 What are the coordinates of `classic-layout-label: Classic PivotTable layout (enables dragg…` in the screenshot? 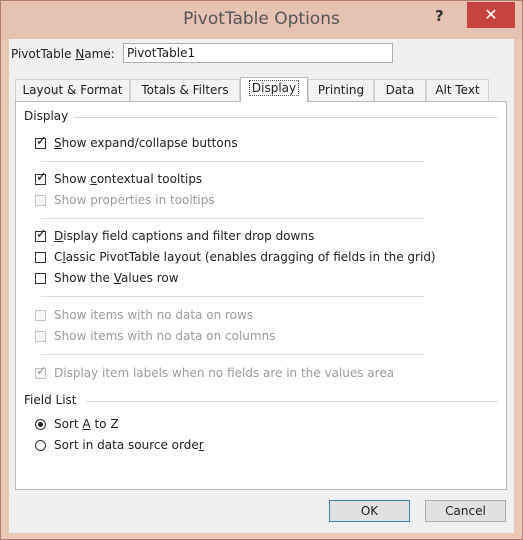 It's located at (245, 257).